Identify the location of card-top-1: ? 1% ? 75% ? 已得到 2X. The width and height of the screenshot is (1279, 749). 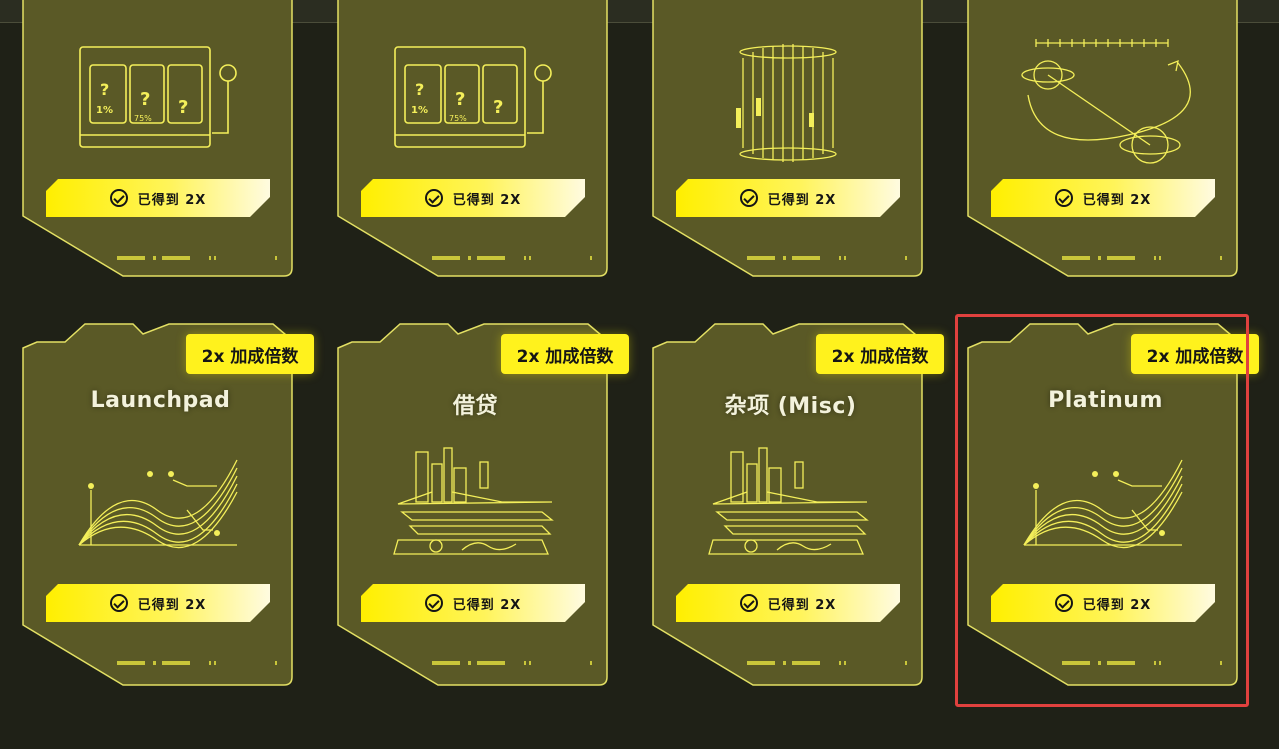
(160, 139).